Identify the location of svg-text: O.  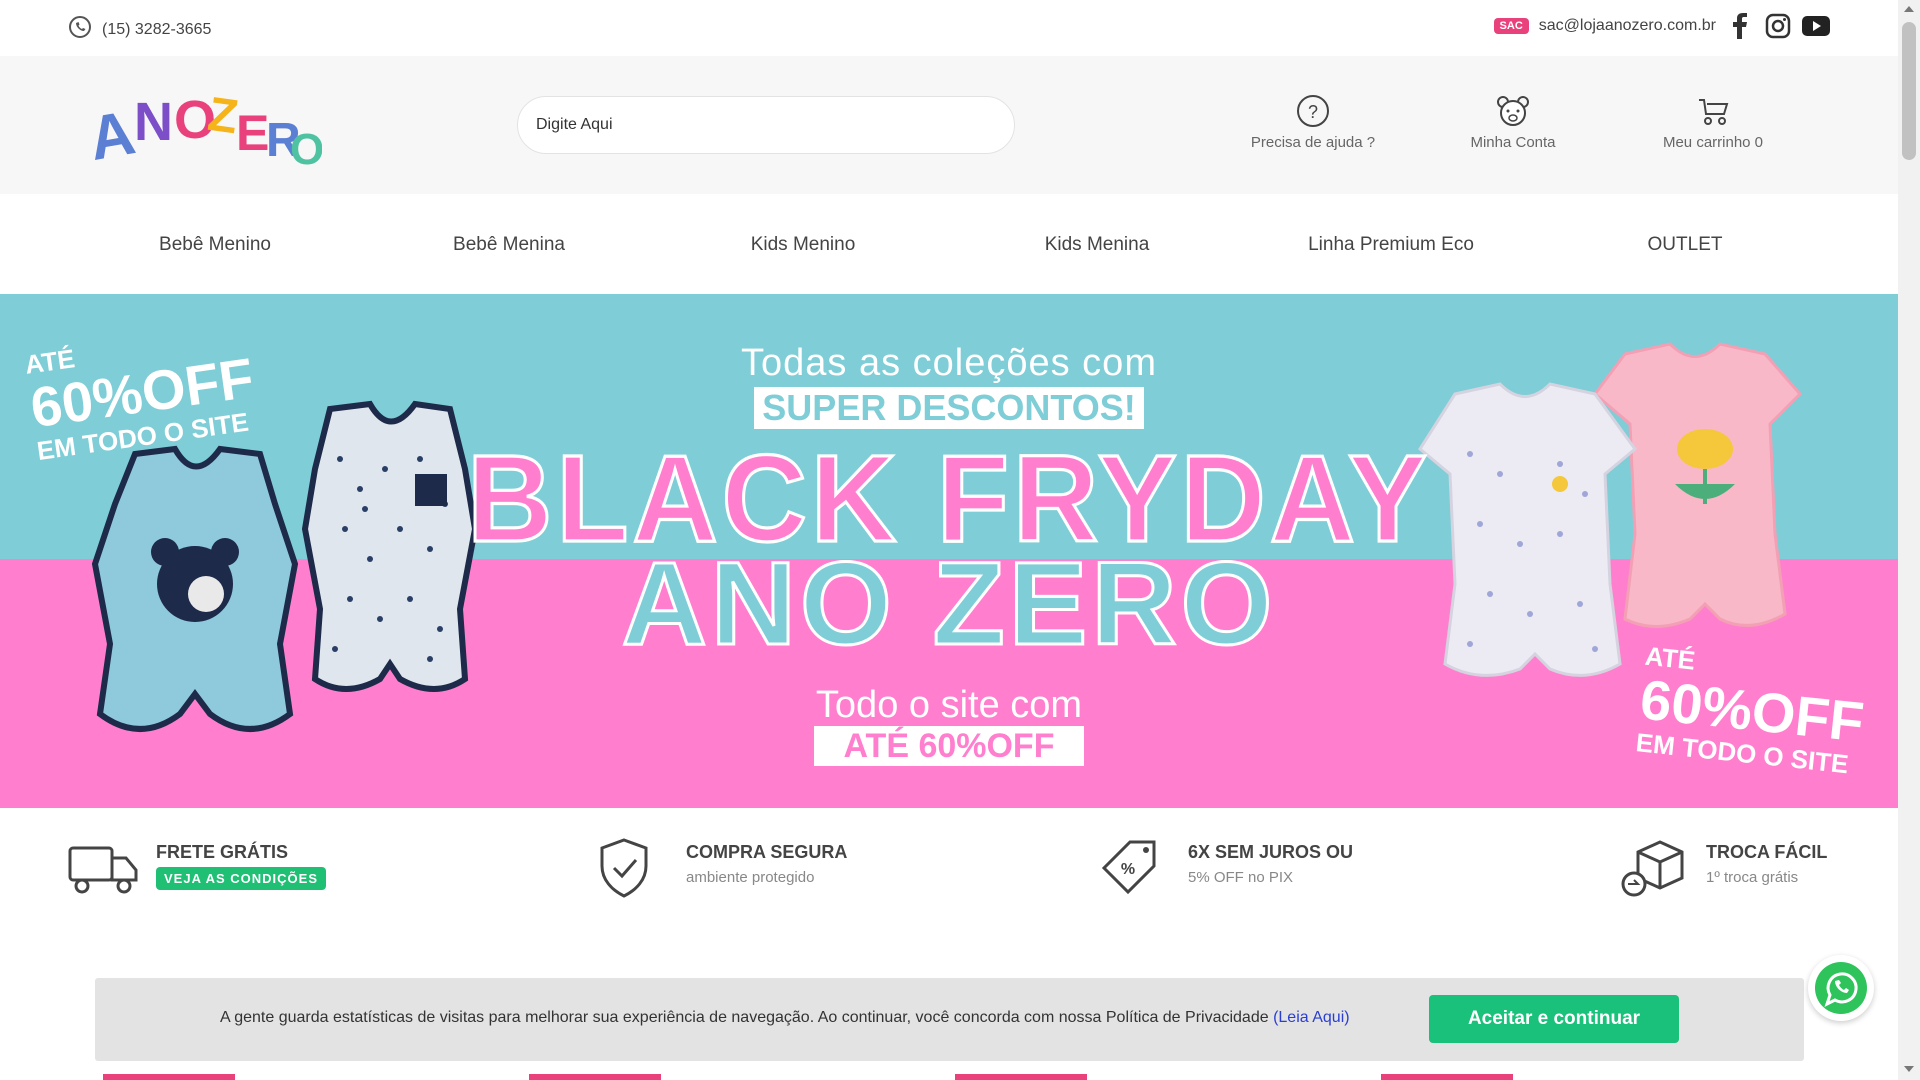
(306, 149).